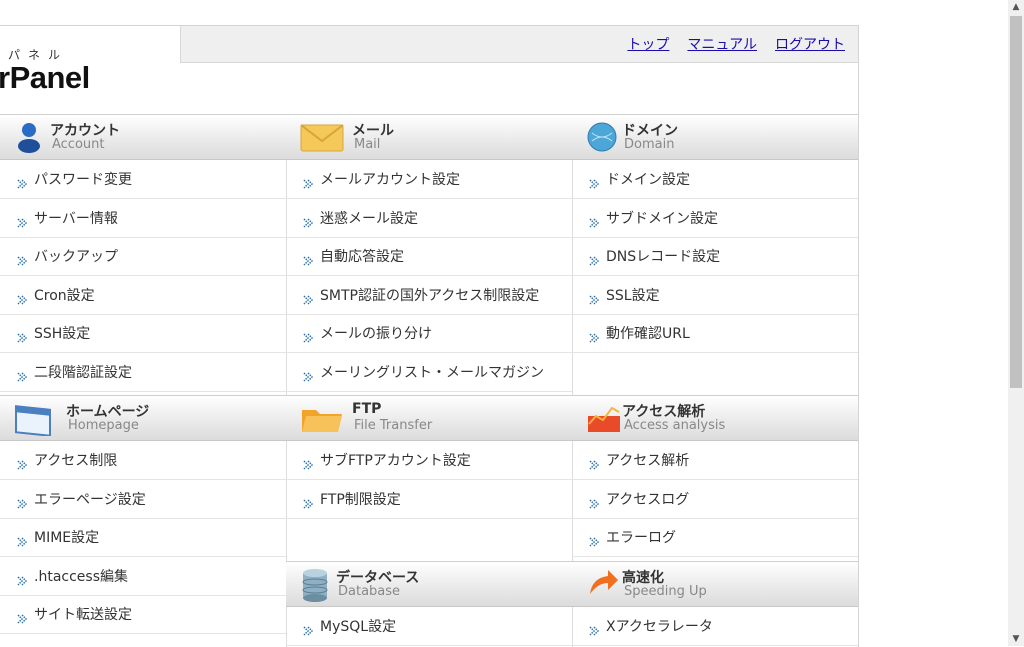 The height and width of the screenshot is (647, 1024). Describe the element at coordinates (393, 425) in the screenshot. I see `section-subtitle: File Transfer` at that location.